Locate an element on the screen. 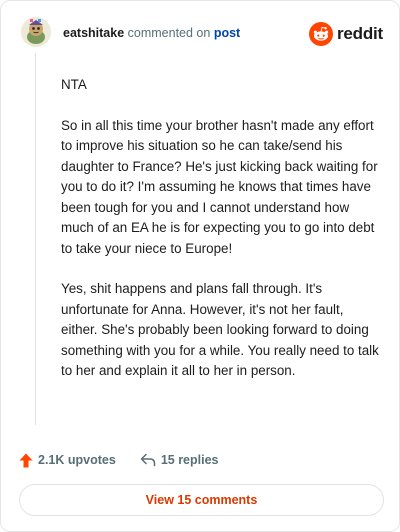  user-avatar is located at coordinates (36, 32).